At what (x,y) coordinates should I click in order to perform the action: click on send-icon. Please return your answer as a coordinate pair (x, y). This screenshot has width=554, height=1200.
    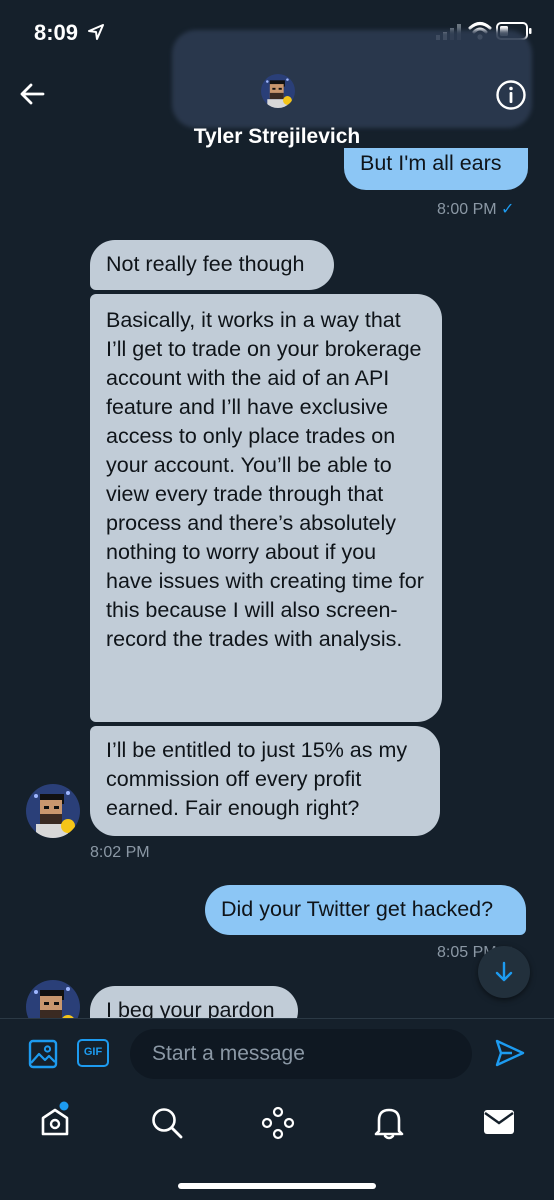
    Looking at the image, I should click on (510, 1053).